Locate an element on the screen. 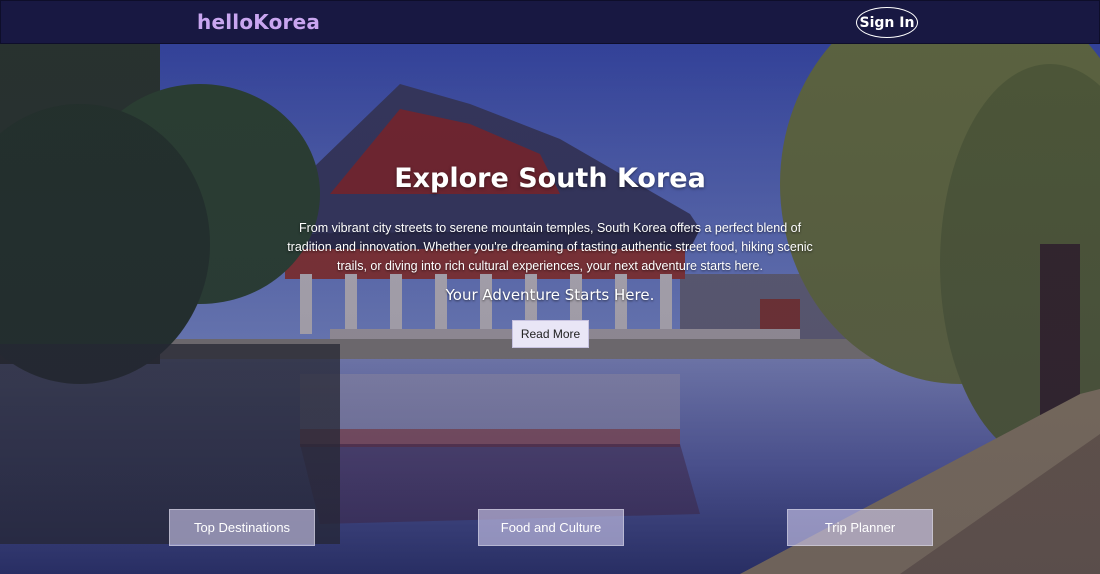 The height and width of the screenshot is (574, 1100). hero-title: Explore South Korea is located at coordinates (550, 178).